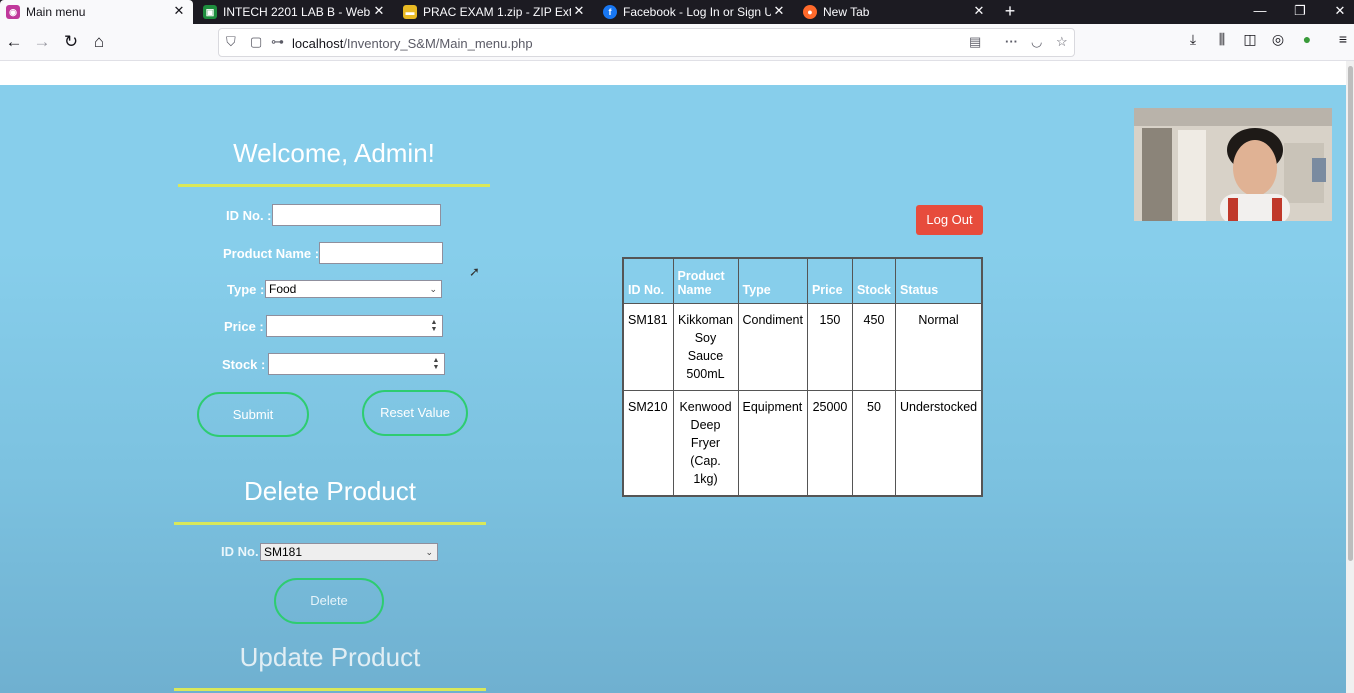  I want to click on webcam-overlay, so click(1233, 164).